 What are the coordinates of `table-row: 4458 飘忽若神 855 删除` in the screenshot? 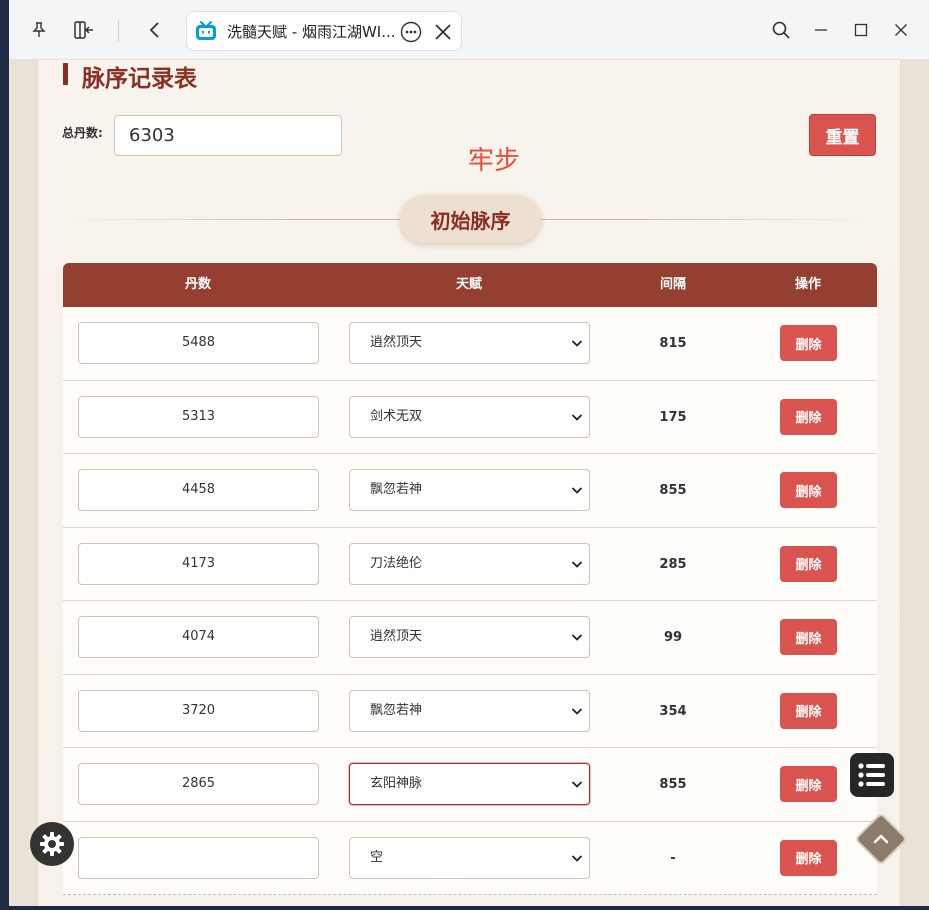 It's located at (470, 491).